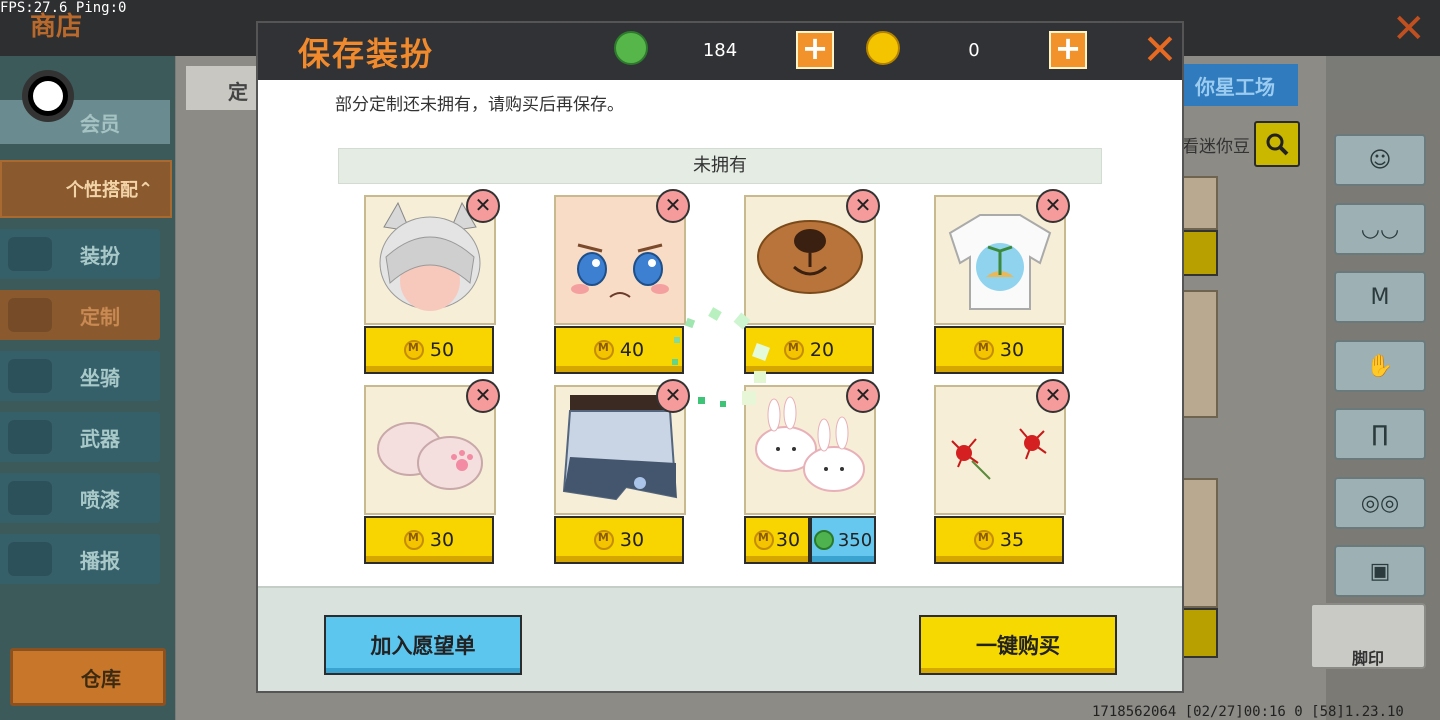  I want to click on buy-all-button: 一键购买, so click(1018, 645).